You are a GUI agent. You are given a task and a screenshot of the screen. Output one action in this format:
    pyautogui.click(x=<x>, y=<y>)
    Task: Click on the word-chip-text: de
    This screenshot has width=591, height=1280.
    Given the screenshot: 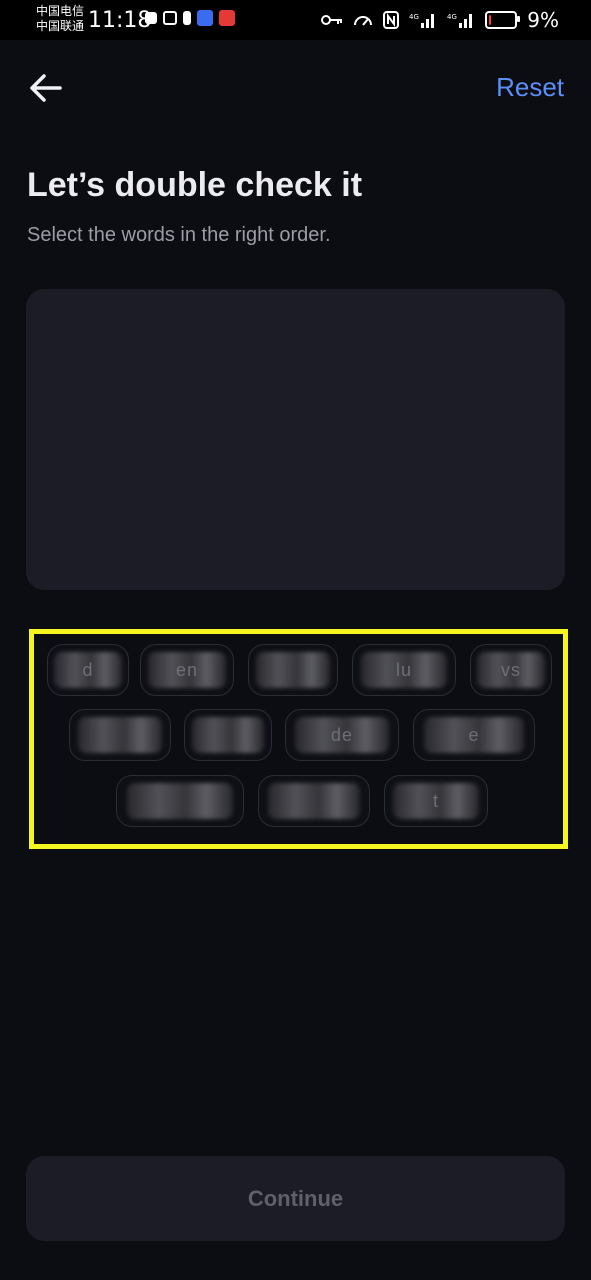 What is the action you would take?
    pyautogui.click(x=342, y=734)
    